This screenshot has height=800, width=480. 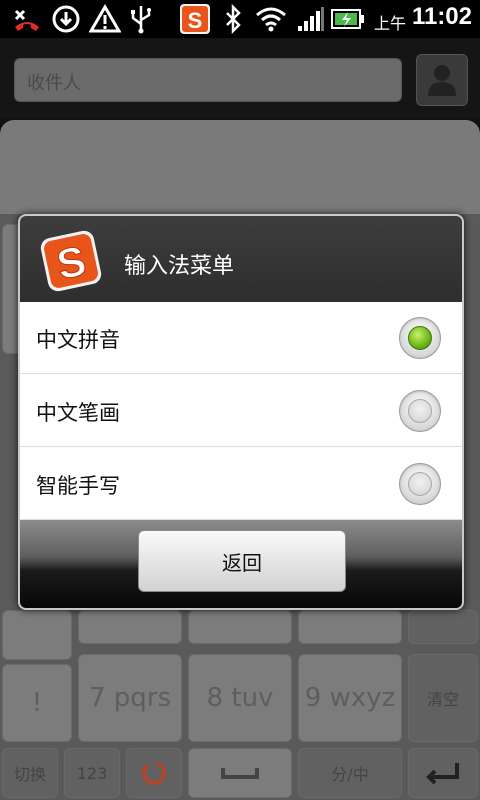 I want to click on recipient-input: 收件人, so click(x=208, y=80).